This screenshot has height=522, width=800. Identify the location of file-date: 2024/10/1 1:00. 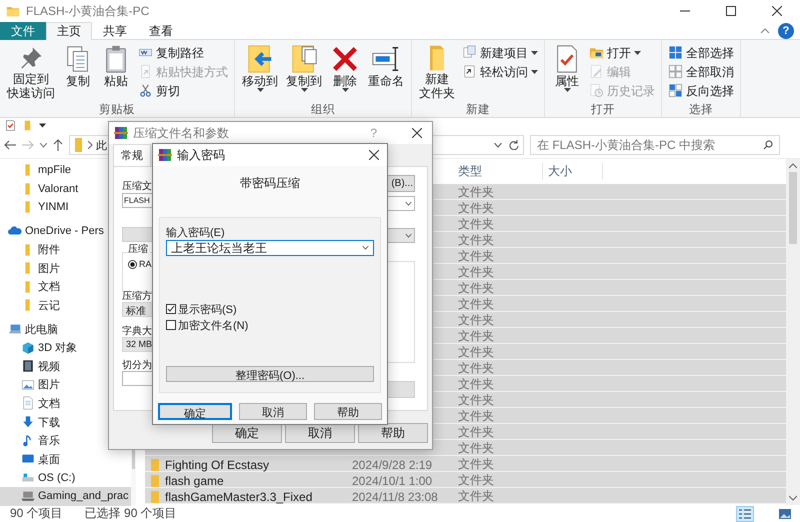
(392, 481).